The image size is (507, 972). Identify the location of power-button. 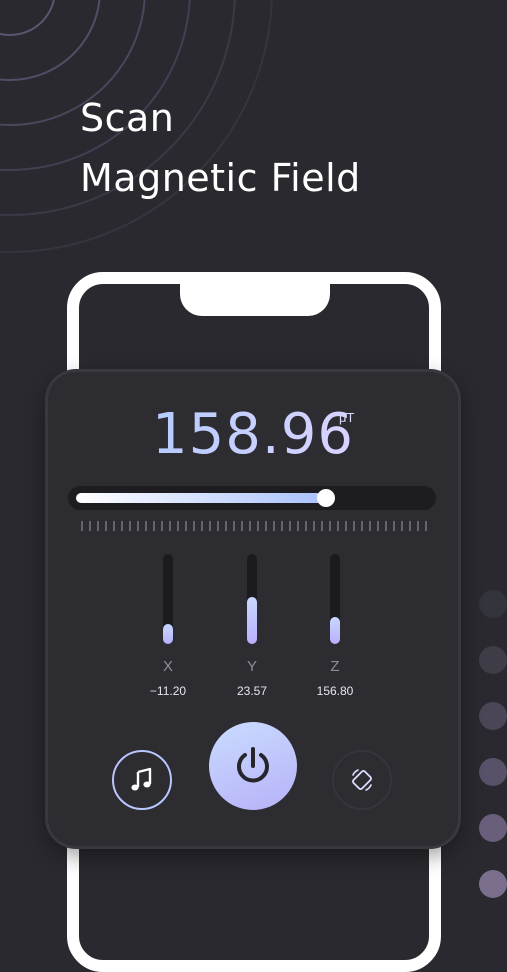
(253, 766).